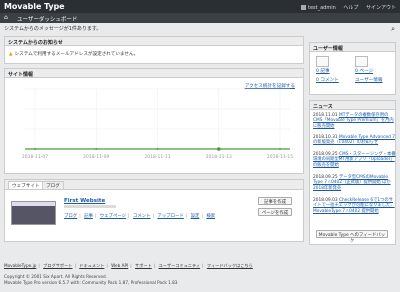  I want to click on top-bar: Movable Type test_admin ヘルプ サインアウト, so click(200, 6).